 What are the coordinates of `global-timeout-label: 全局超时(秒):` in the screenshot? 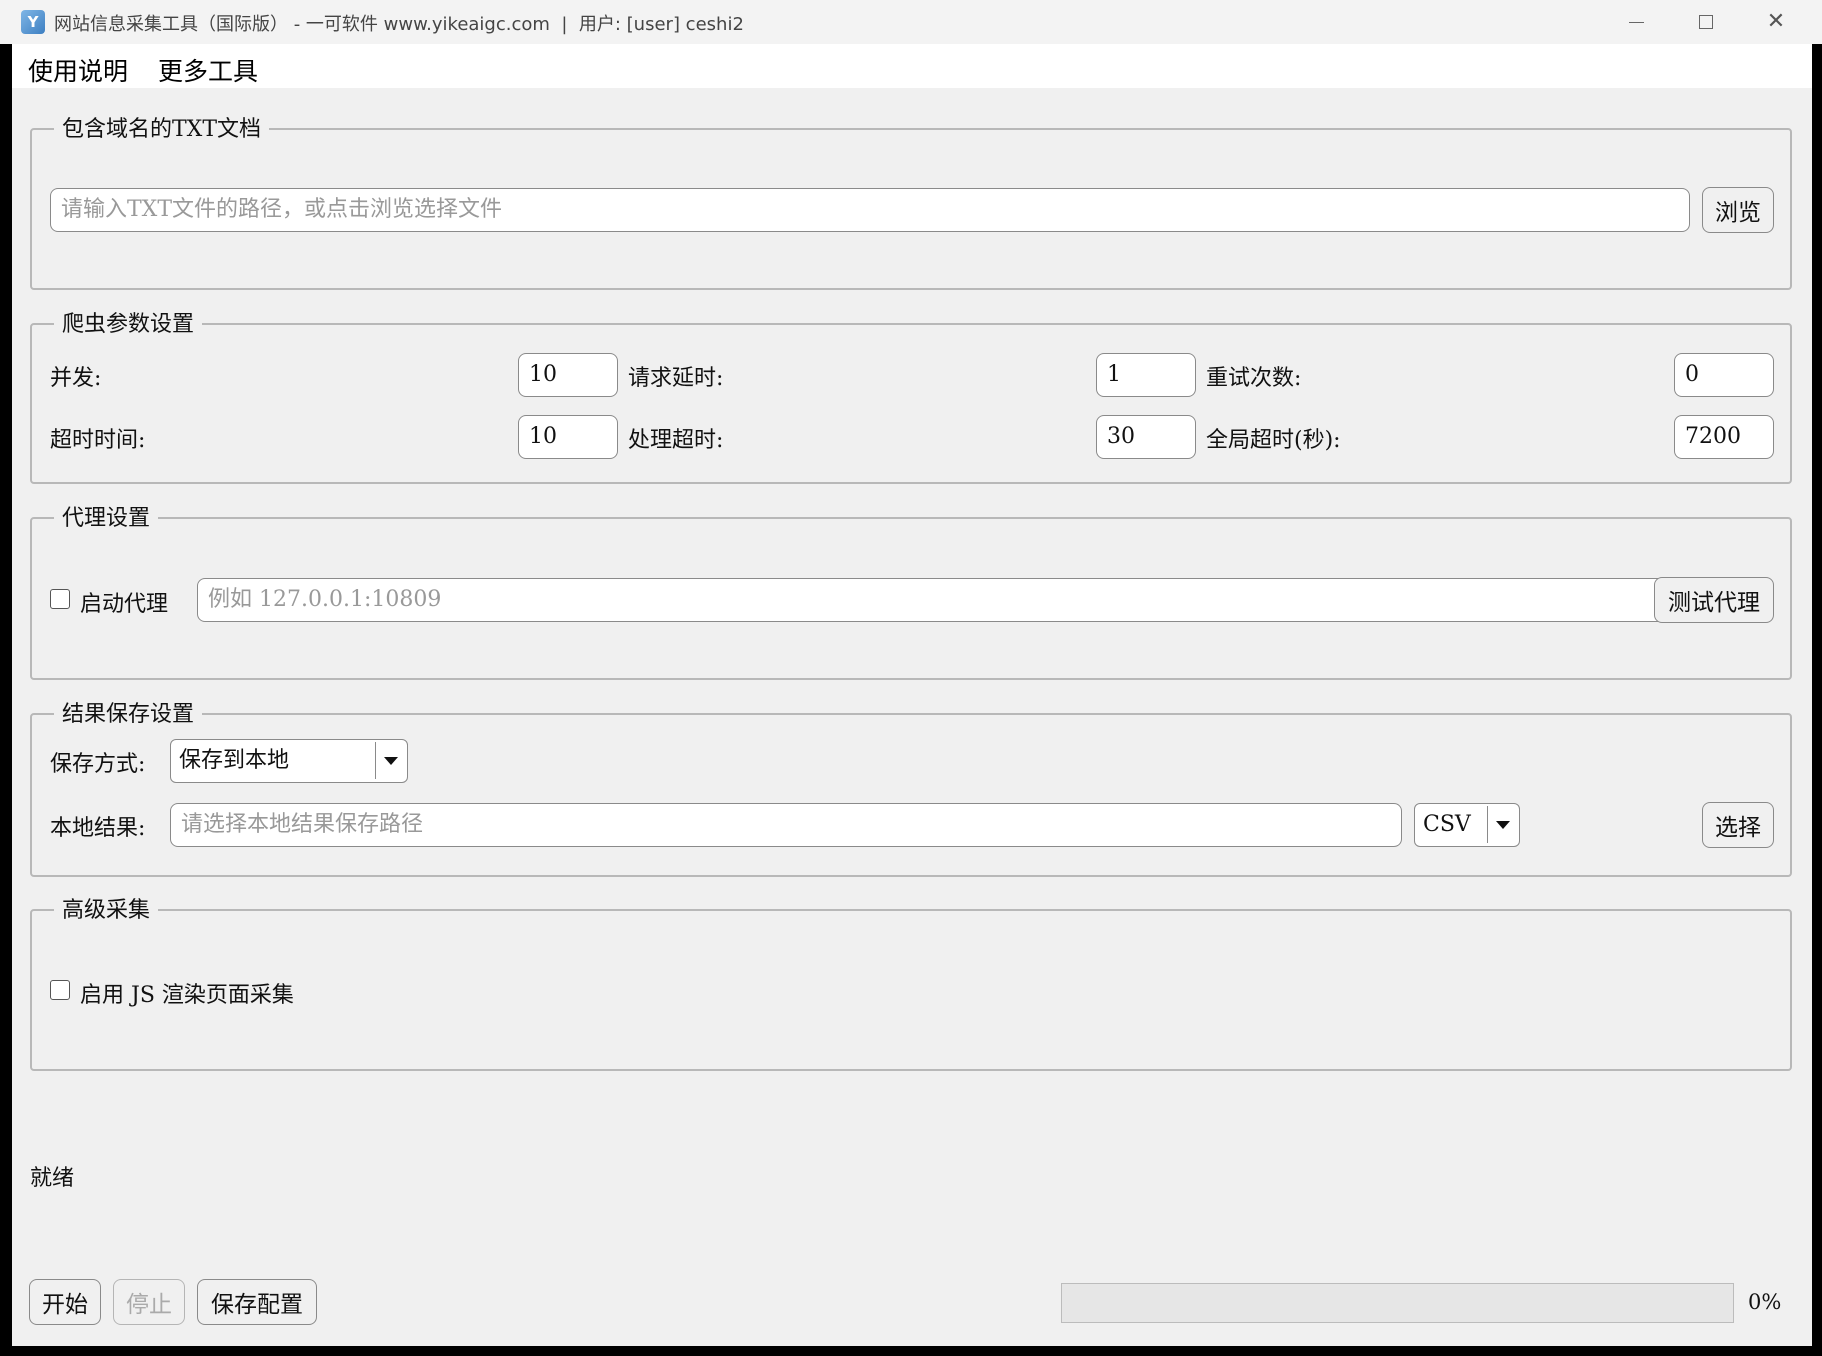 It's located at (1273, 440).